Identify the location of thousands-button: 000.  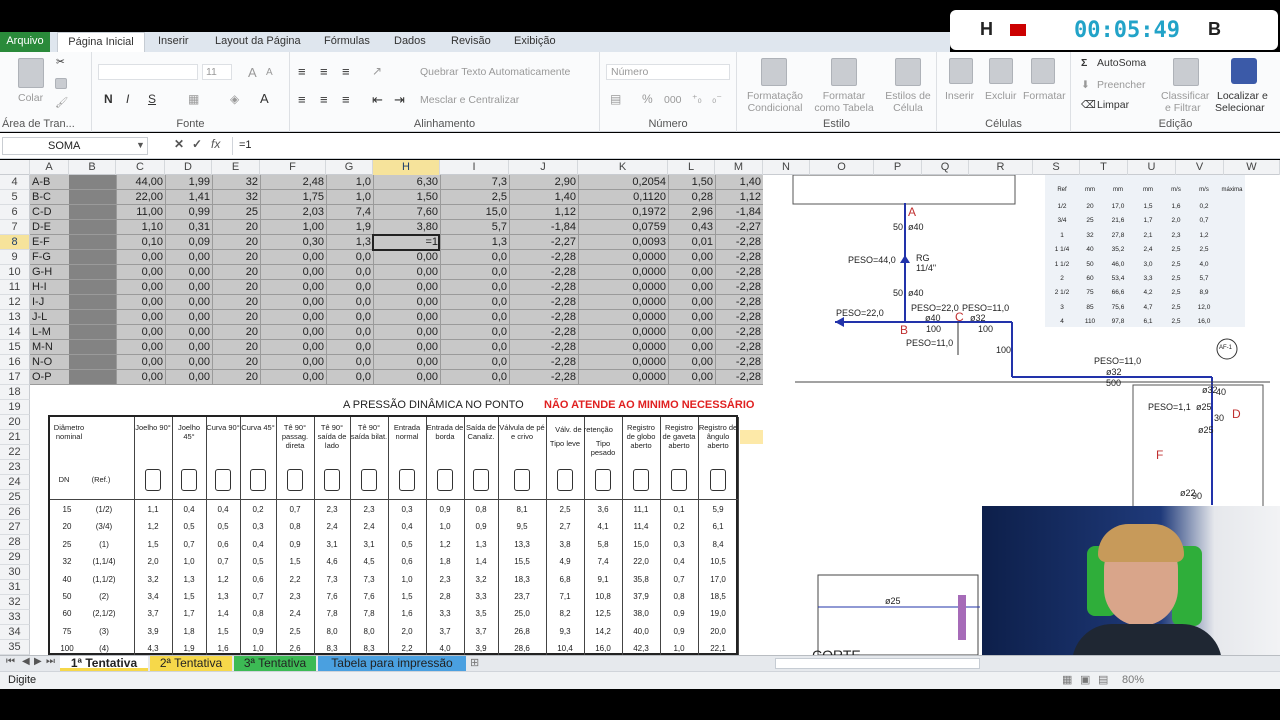
(673, 100).